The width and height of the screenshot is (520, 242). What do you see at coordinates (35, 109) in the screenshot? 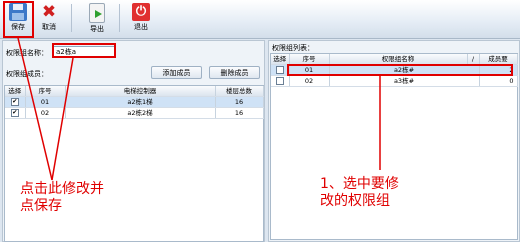
I see `arrow-line-to-save` at bounding box center [35, 109].